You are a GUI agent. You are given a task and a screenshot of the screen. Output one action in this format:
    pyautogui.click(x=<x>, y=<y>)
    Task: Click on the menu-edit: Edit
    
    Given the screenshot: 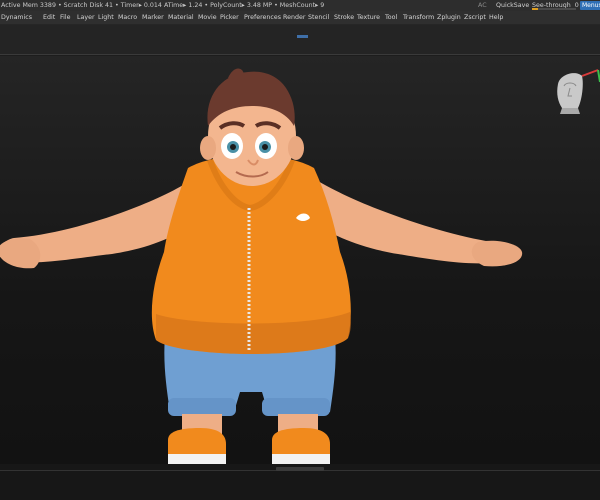 What is the action you would take?
    pyautogui.click(x=49, y=17)
    